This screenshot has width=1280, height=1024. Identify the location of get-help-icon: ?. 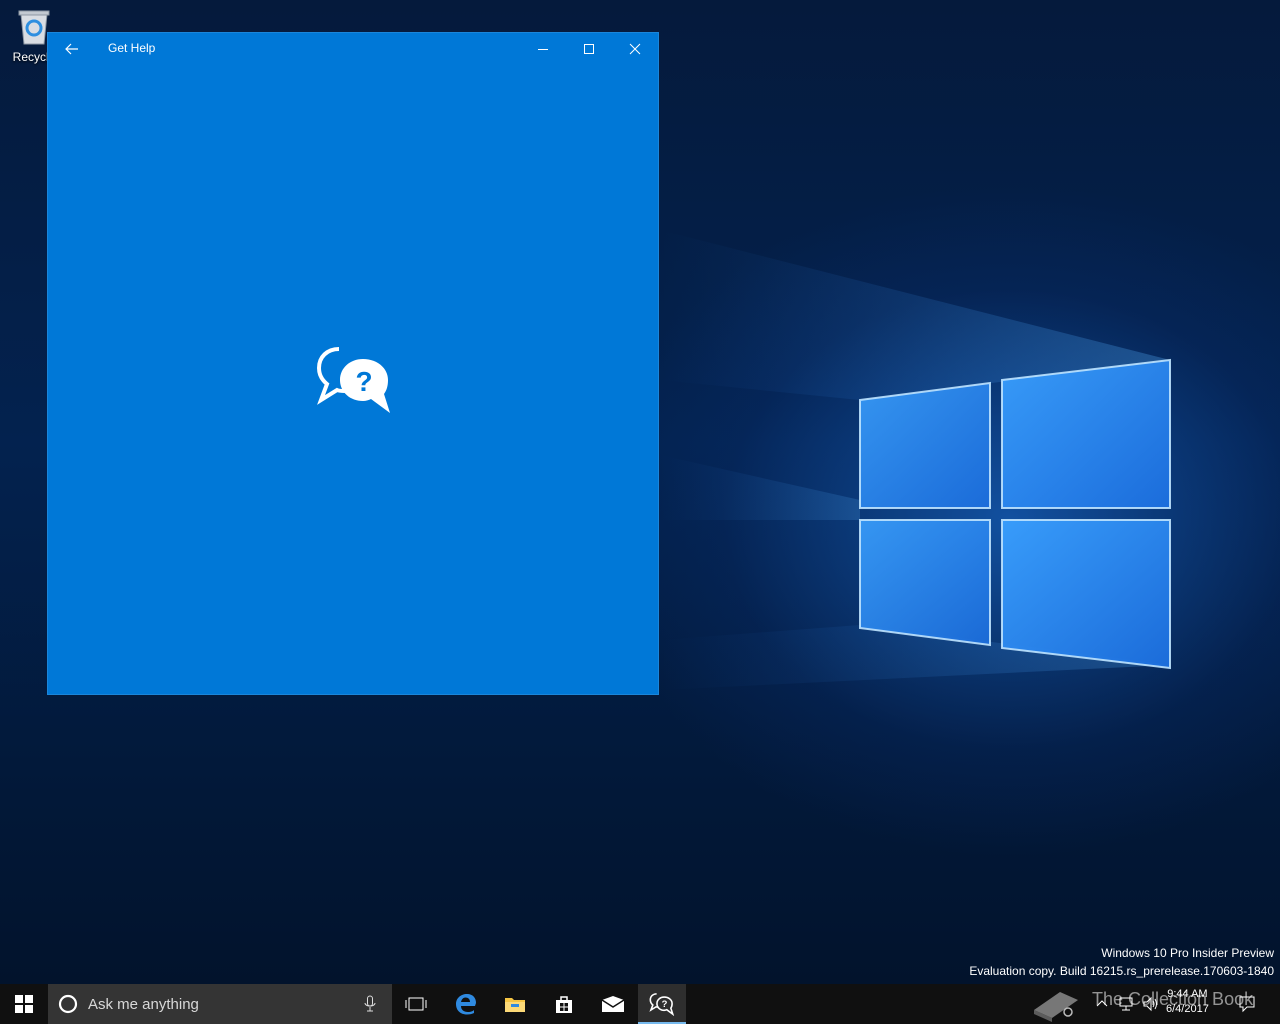
(662, 1004).